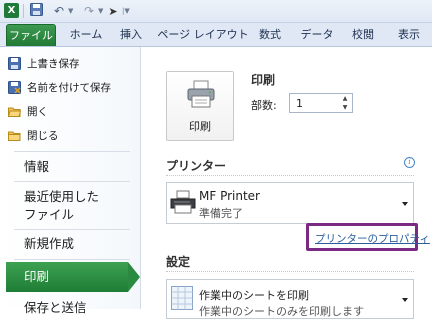 This screenshot has width=432, height=319. Describe the element at coordinates (70, 206) in the screenshot. I see `nav-recent: 最近使用した ファイル` at that location.